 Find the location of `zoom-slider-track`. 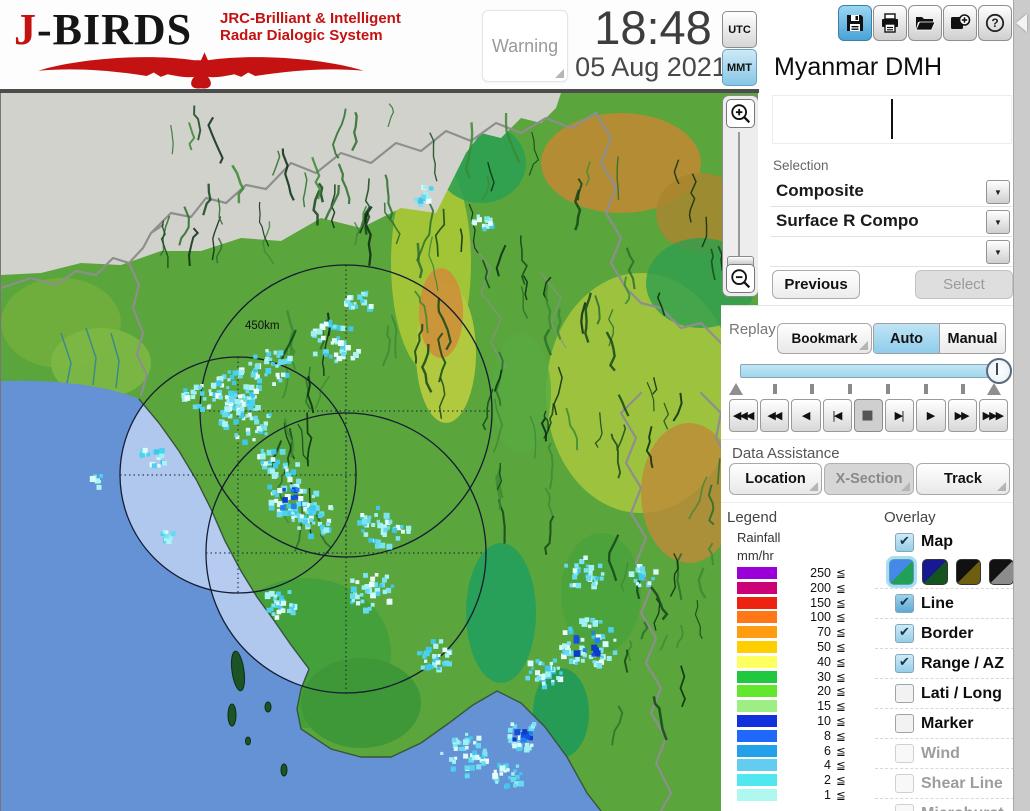

zoom-slider-track is located at coordinates (739, 195).